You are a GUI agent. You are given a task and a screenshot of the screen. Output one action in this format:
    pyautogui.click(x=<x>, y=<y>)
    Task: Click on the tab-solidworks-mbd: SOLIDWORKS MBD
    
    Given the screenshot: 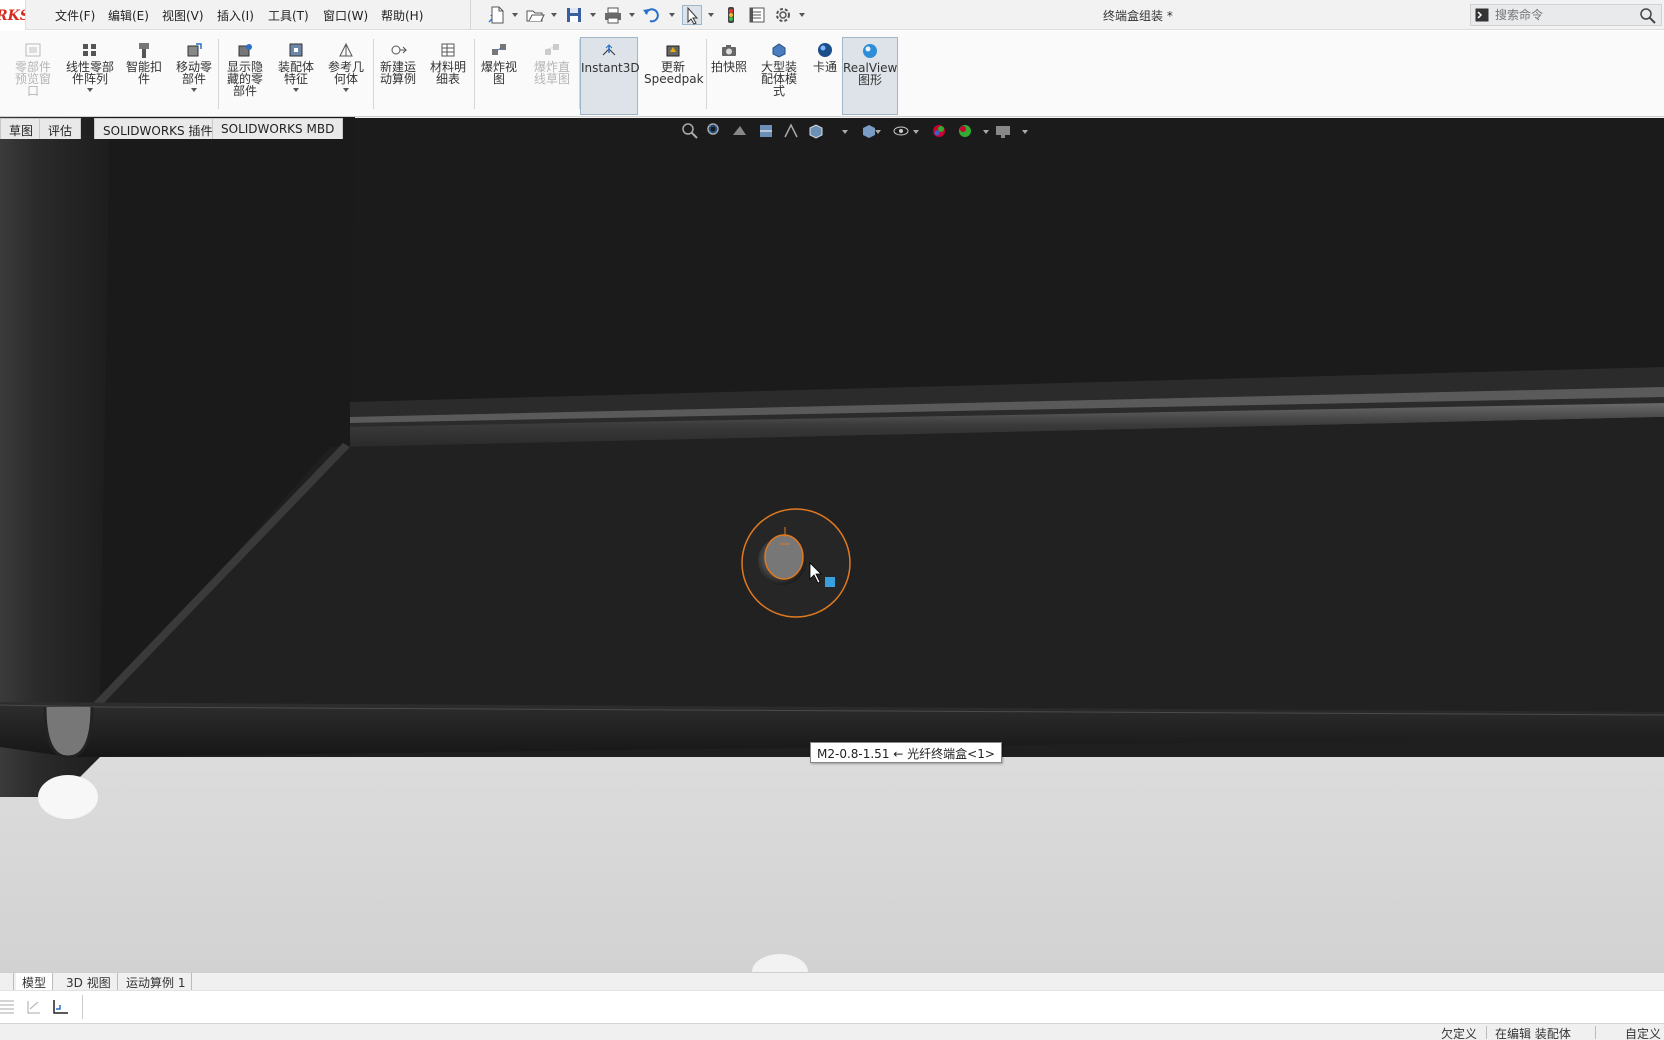 What is the action you would take?
    pyautogui.click(x=278, y=128)
    